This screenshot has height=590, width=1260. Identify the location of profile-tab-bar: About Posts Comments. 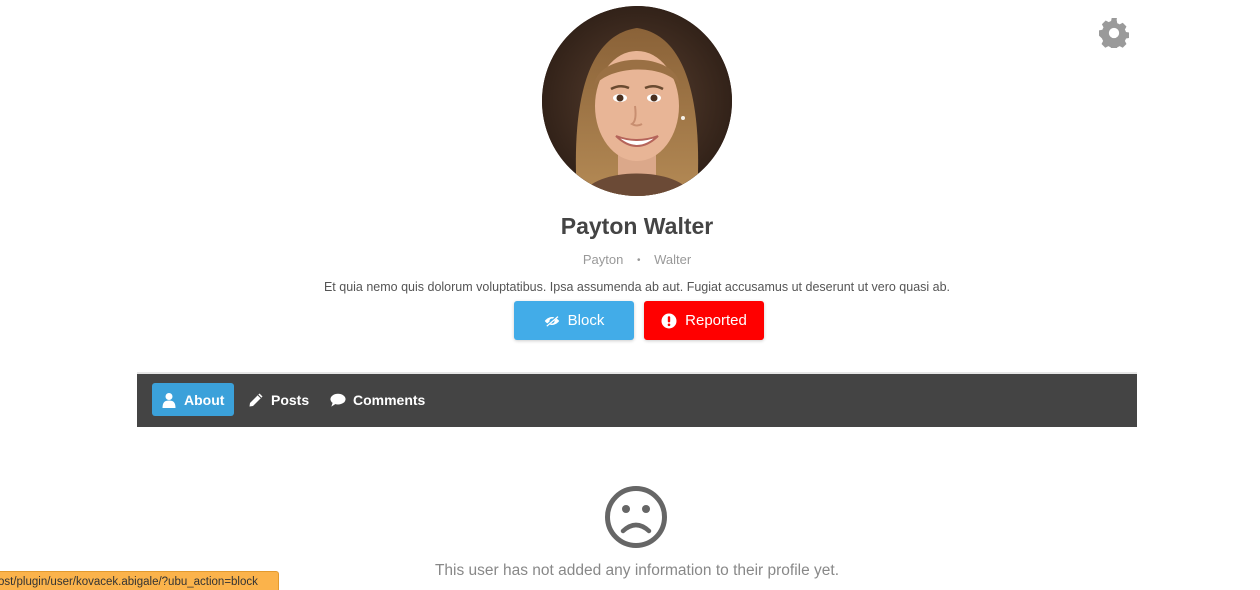
(637, 399).